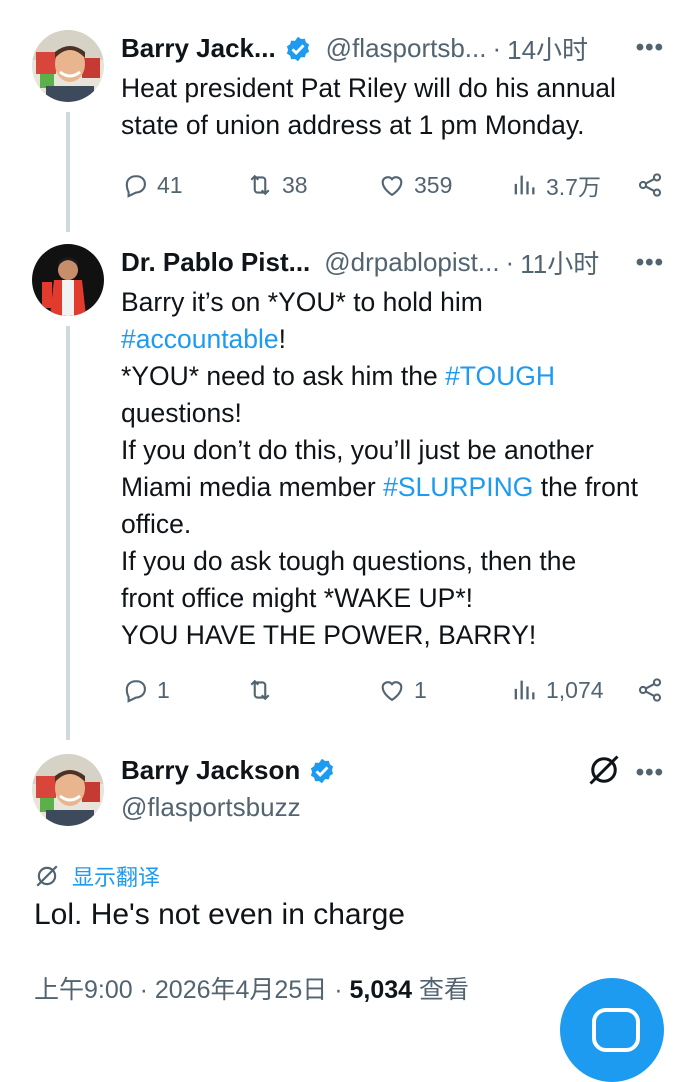 Image resolution: width=700 pixels, height=1082 pixels. I want to click on author-name: Barry Jackson, so click(210, 770).